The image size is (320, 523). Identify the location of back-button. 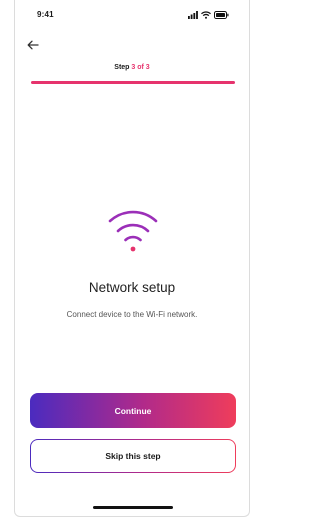
(33, 45).